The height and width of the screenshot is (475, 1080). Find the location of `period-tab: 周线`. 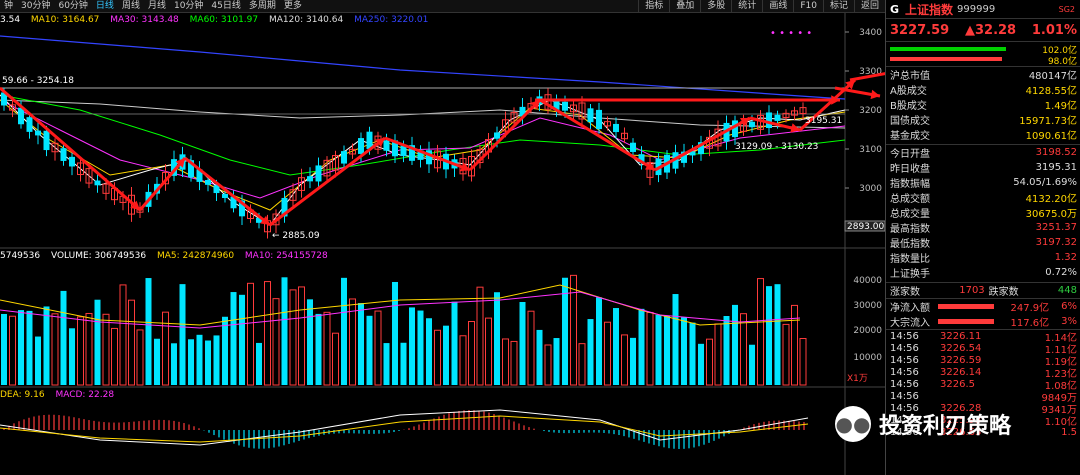

period-tab: 周线 is located at coordinates (131, 6).